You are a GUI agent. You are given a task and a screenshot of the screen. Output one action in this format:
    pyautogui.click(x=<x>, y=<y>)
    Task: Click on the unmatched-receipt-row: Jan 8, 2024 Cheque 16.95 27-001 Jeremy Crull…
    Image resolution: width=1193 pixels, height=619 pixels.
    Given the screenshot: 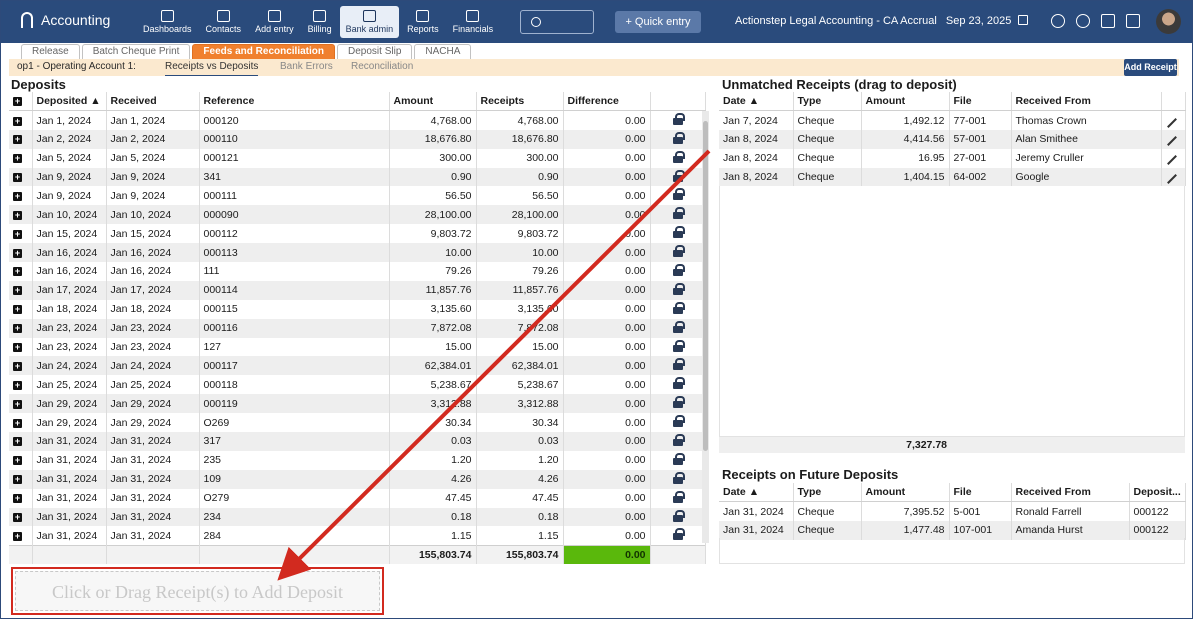 What is the action you would take?
    pyautogui.click(x=952, y=158)
    